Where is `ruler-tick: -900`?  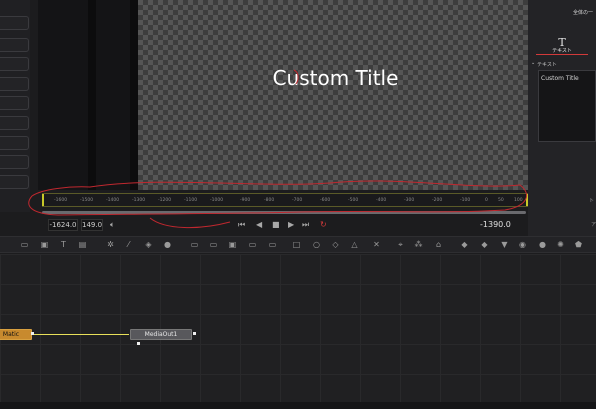 ruler-tick: -900 is located at coordinates (245, 200).